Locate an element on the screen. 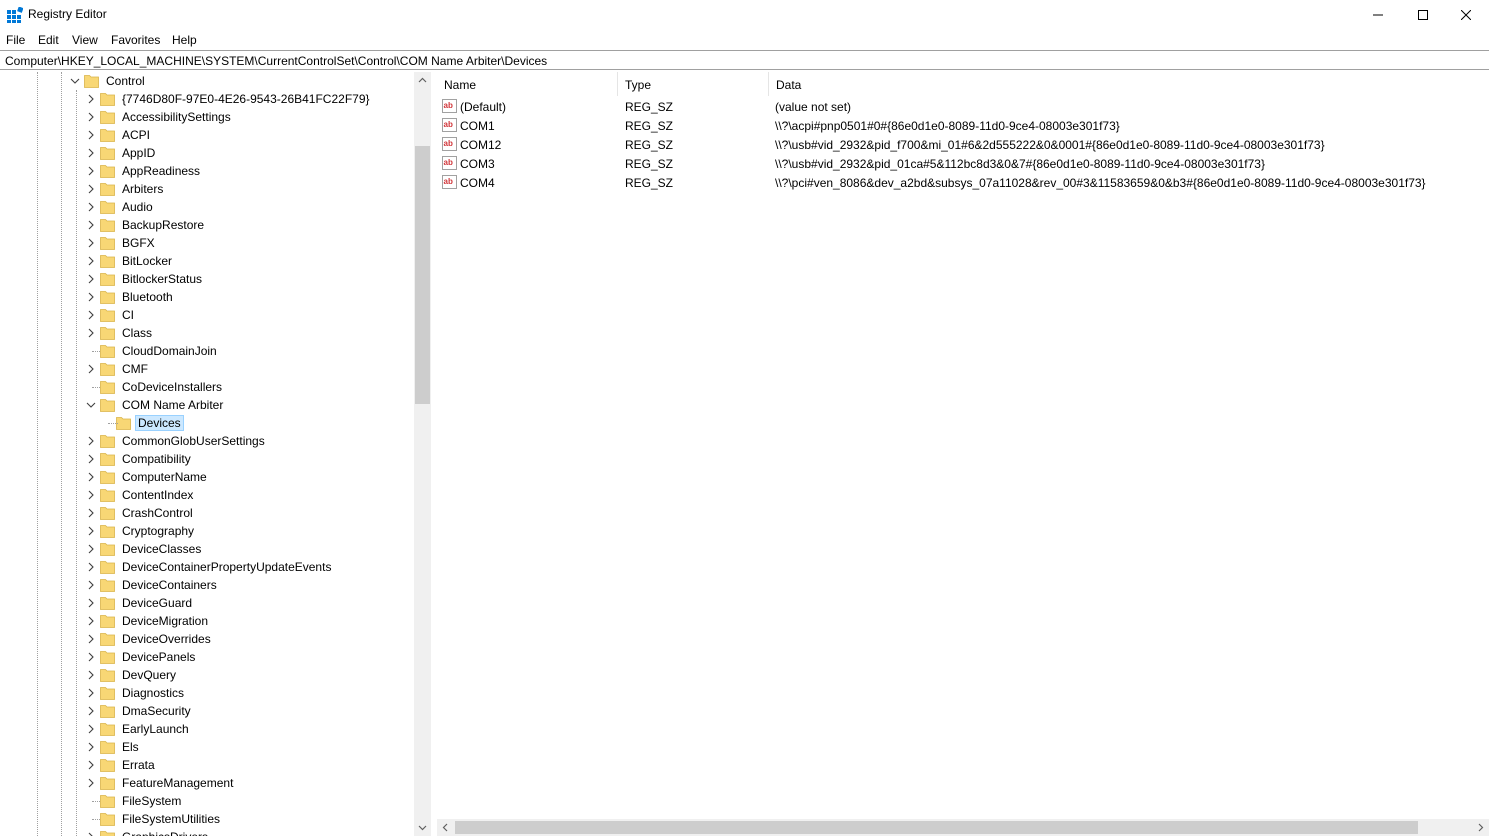 The height and width of the screenshot is (836, 1489). svg-text: ab is located at coordinates (448, 181).